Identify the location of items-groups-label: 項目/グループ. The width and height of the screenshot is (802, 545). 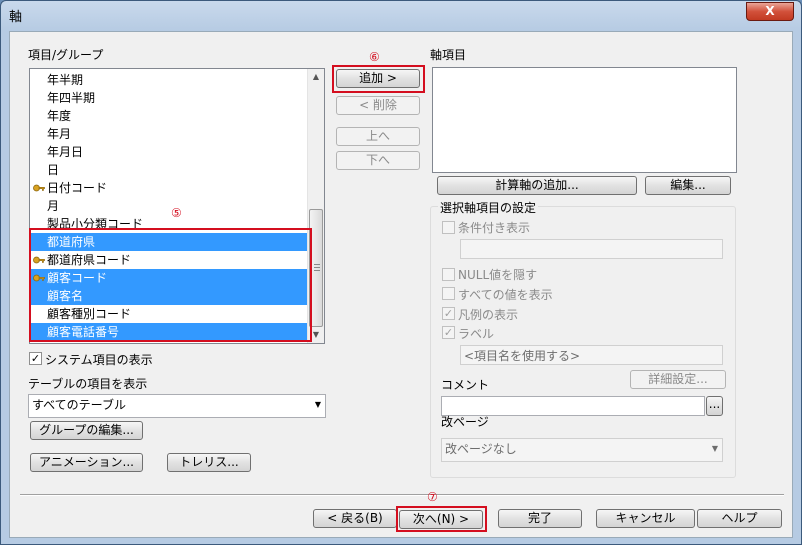
(66, 55).